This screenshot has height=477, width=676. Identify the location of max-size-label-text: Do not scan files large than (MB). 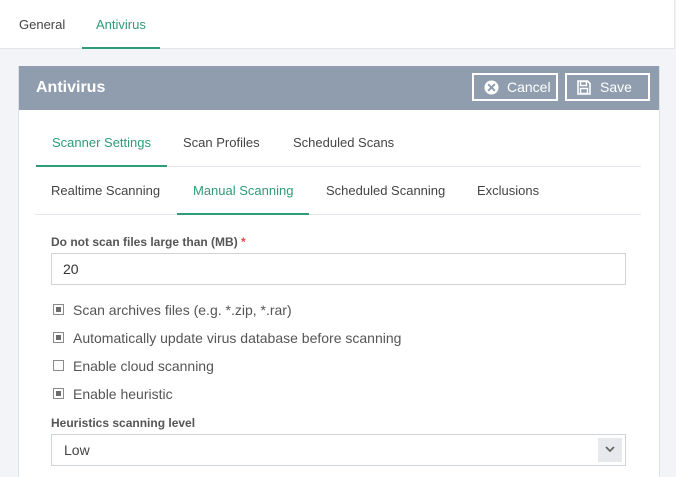
(144, 242).